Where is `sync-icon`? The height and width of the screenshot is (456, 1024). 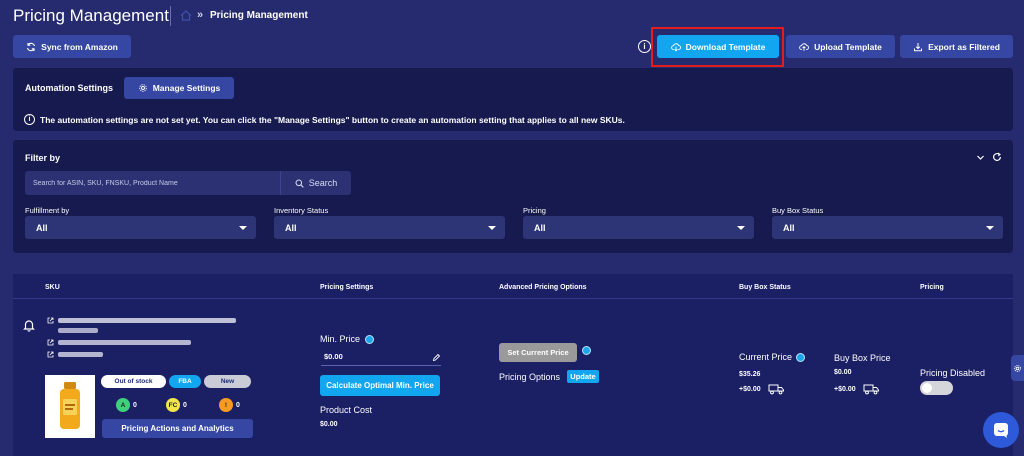 sync-icon is located at coordinates (31, 46).